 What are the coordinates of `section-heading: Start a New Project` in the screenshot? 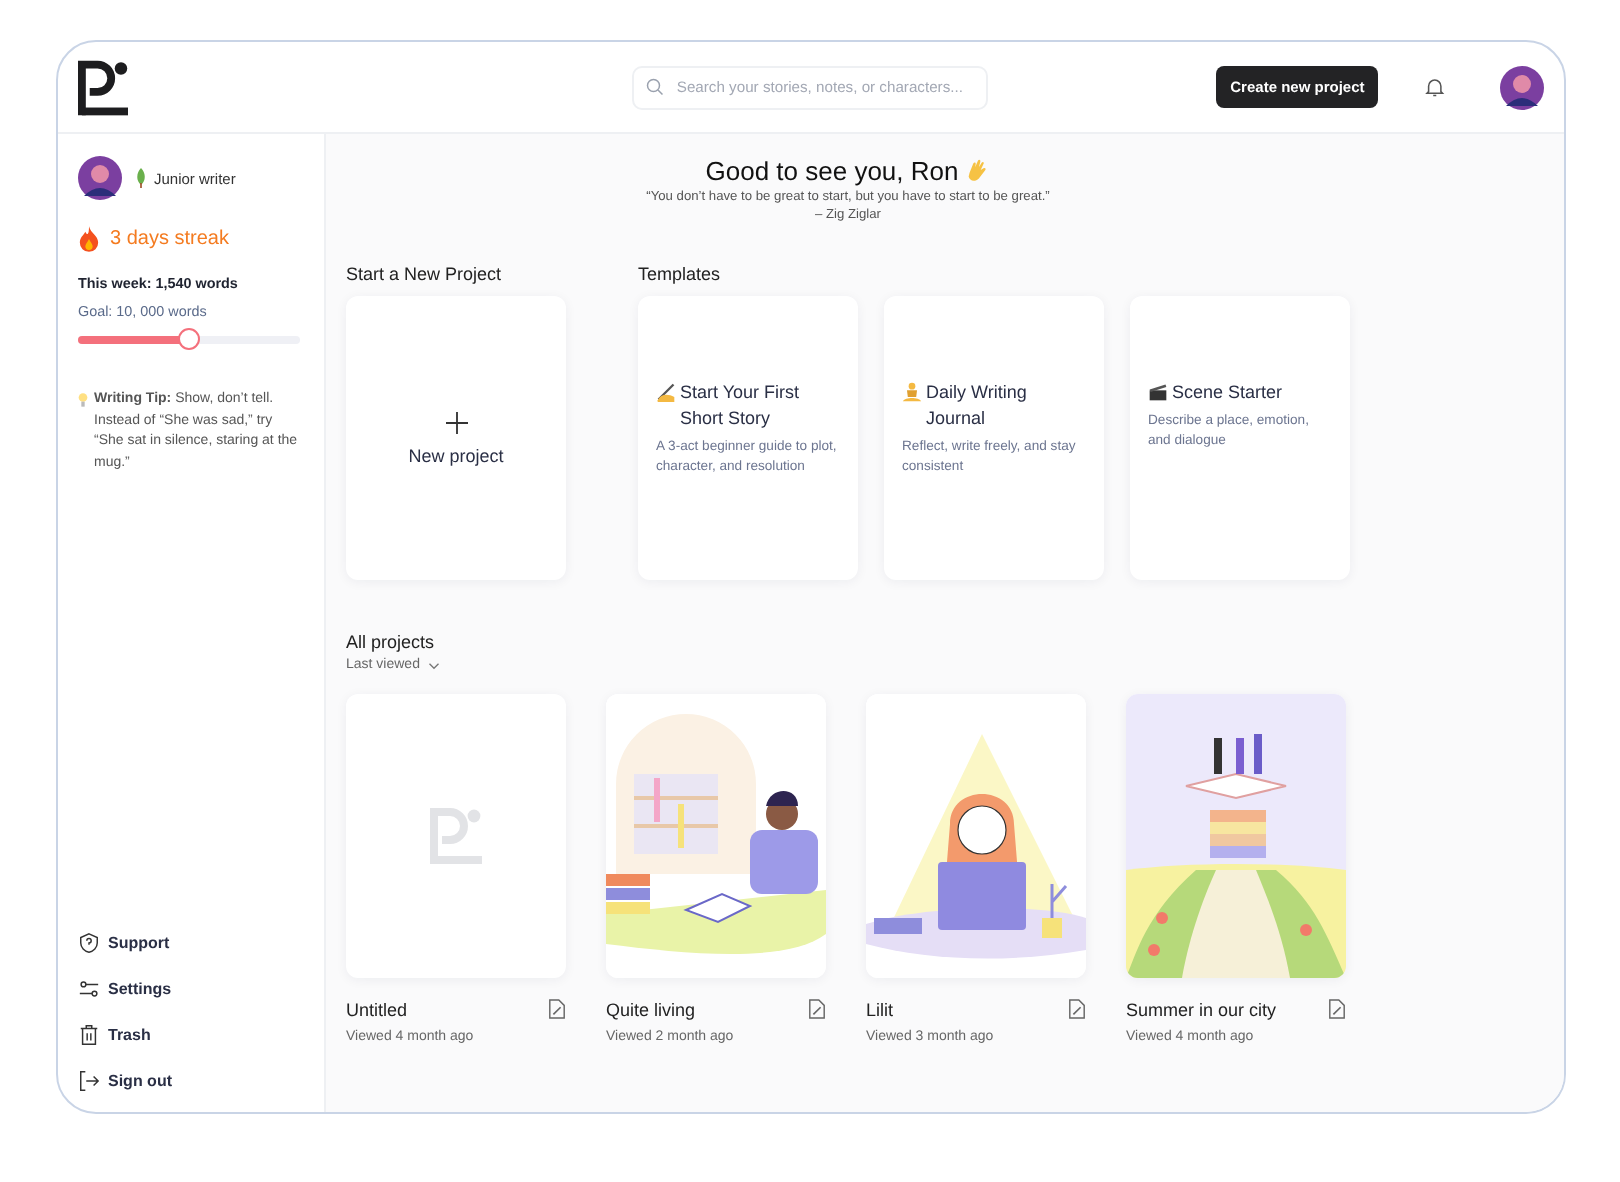 It's located at (425, 274).